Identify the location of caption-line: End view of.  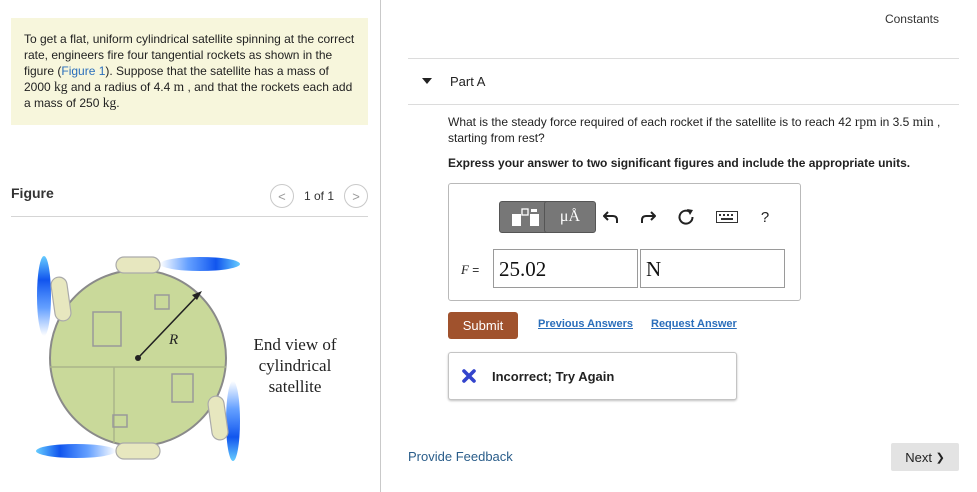
(295, 344).